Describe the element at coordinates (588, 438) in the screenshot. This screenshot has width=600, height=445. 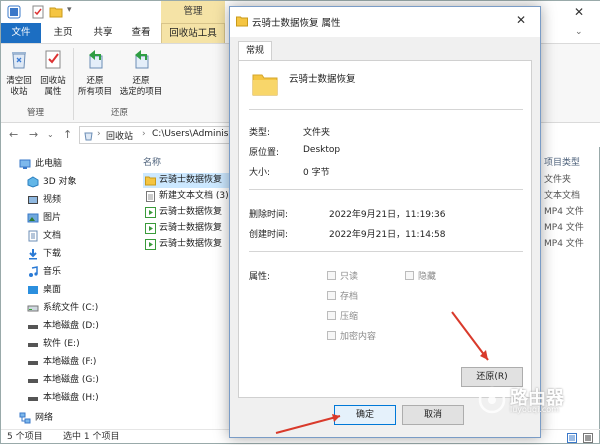
I see `large-icons-view-icon` at that location.